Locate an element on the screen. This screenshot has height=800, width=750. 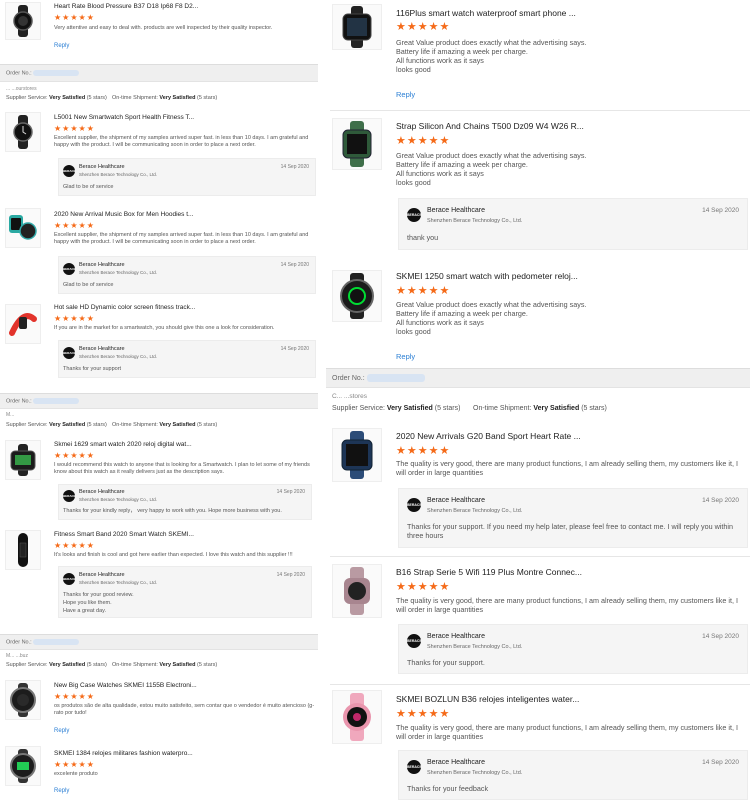
reply-text: Thanks for your feedback is located at coordinates (448, 788).